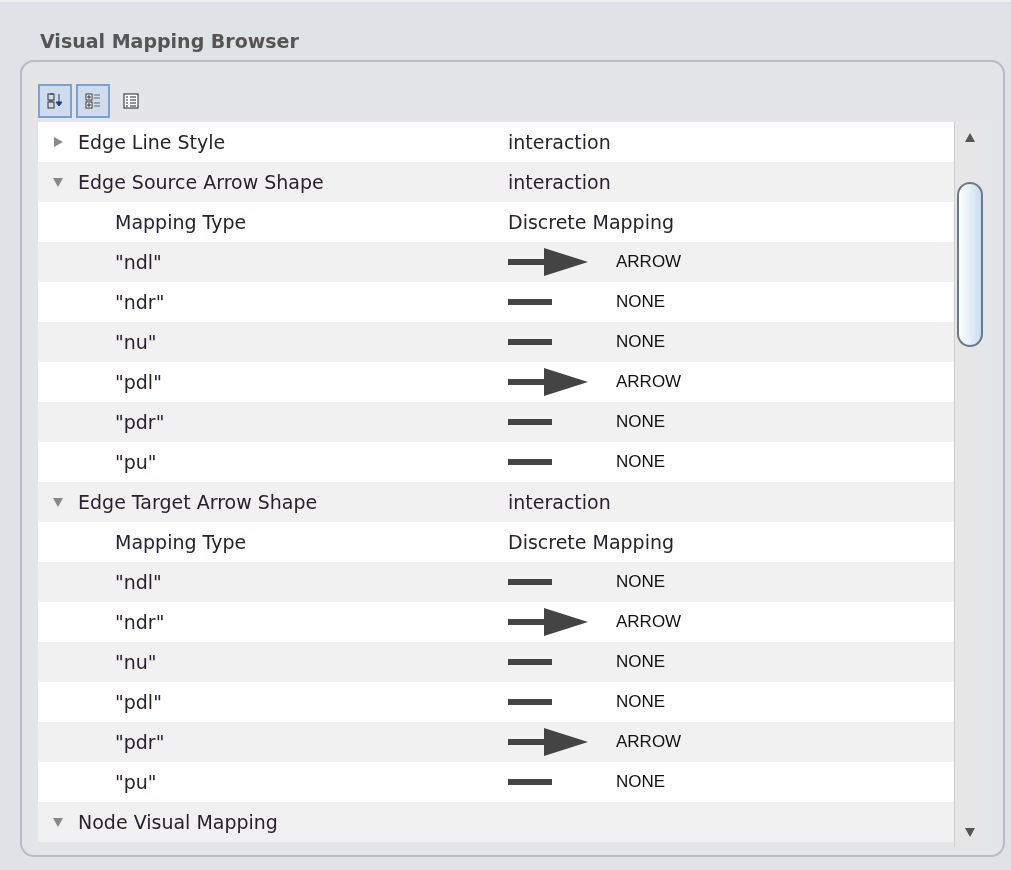 This screenshot has height=870, width=1011. What do you see at coordinates (169, 41) in the screenshot?
I see `panel-title: Visual Mapping Browser` at bounding box center [169, 41].